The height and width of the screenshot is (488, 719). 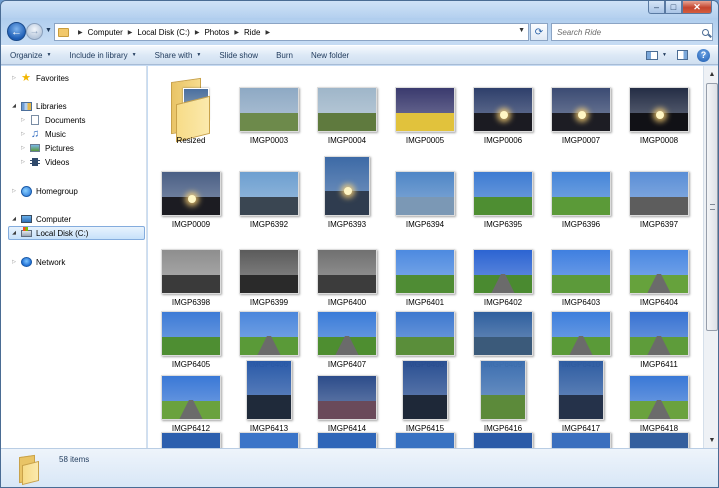 What do you see at coordinates (664, 55) in the screenshot?
I see `views-dropdown-icon: ▼` at bounding box center [664, 55].